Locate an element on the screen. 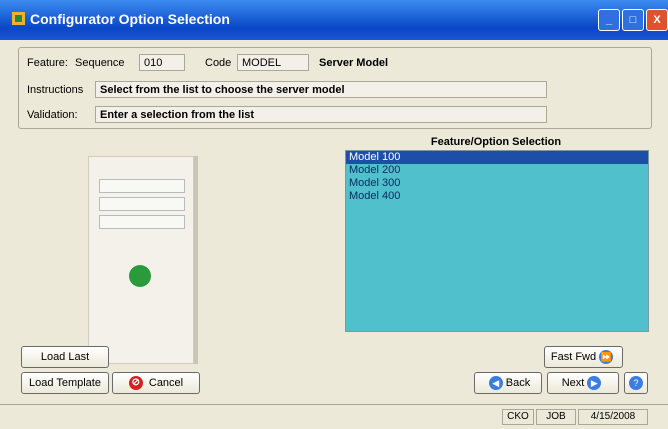 This screenshot has width=668, height=429. logo-icon is located at coordinates (140, 276).